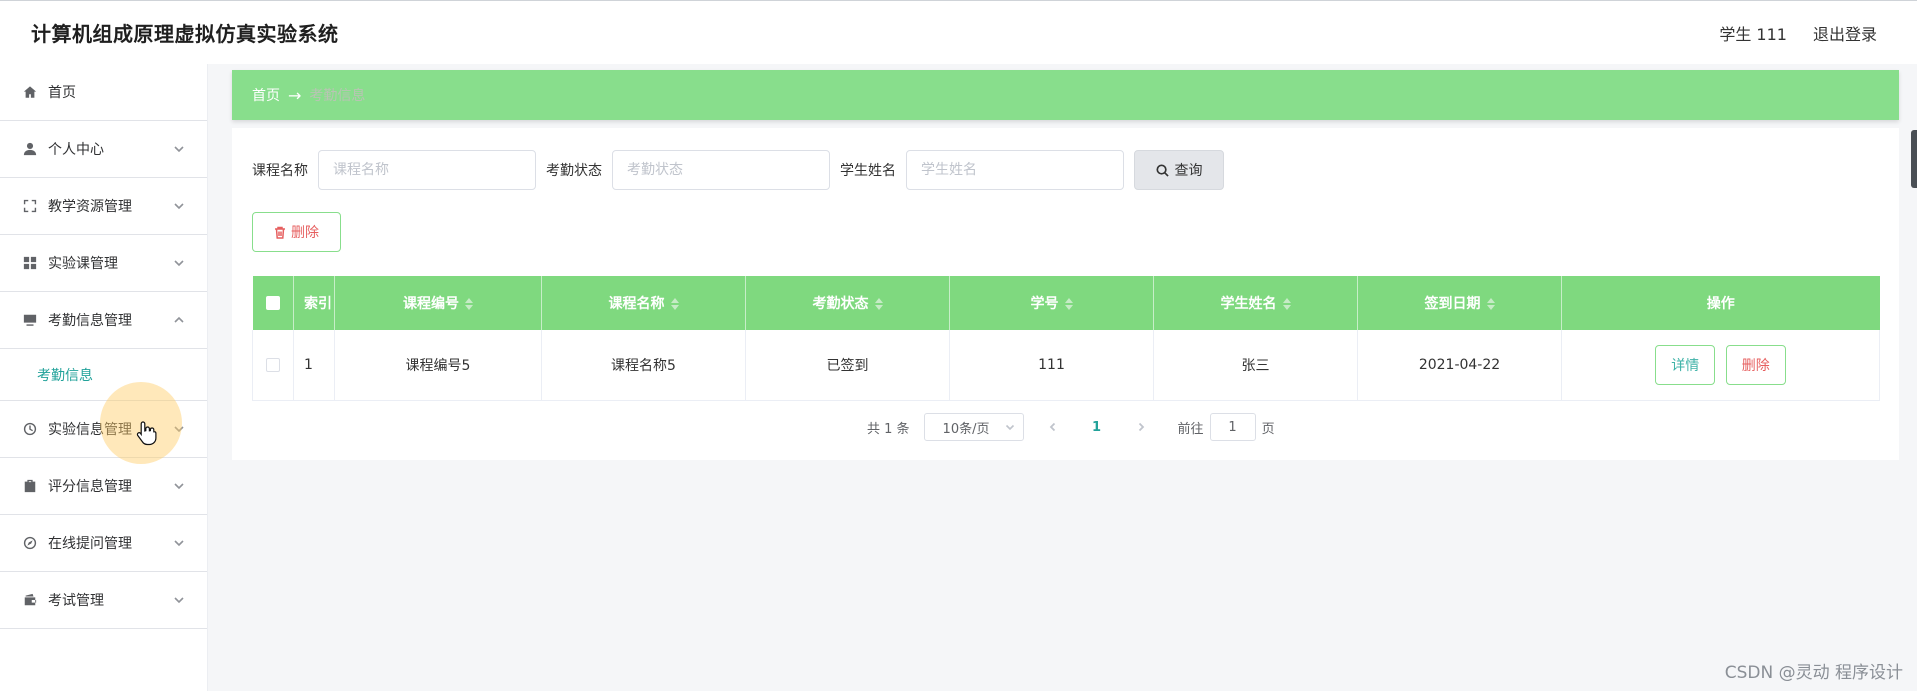 The image size is (1917, 691). I want to click on attendance-status-input, so click(721, 170).